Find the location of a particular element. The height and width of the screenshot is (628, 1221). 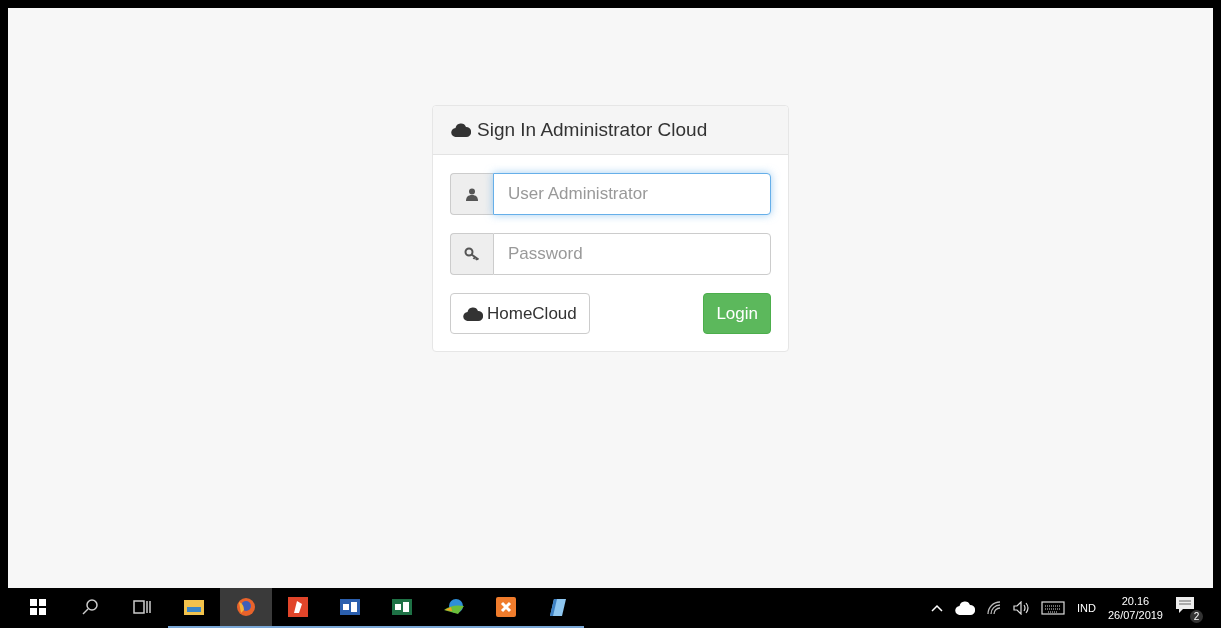

user-icon is located at coordinates (472, 194).